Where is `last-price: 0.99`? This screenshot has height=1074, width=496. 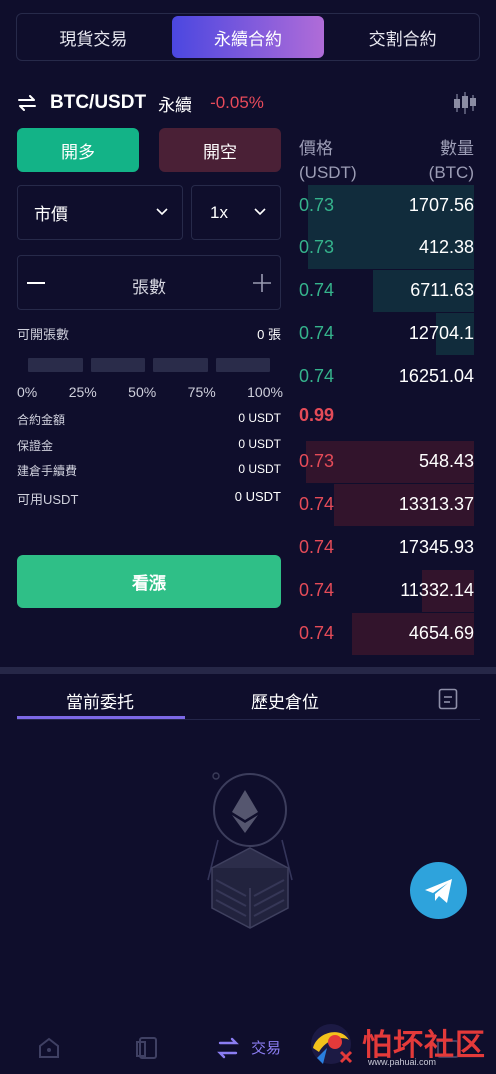 last-price: 0.99 is located at coordinates (317, 415).